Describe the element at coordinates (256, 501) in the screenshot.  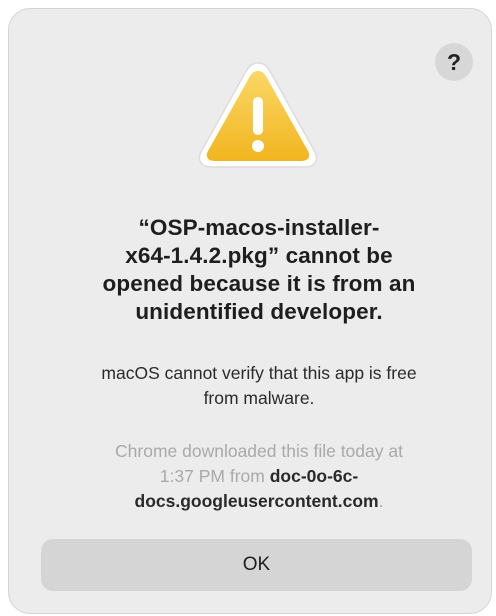
I see `source-domain-part2: docs.googleusercontent.com` at that location.